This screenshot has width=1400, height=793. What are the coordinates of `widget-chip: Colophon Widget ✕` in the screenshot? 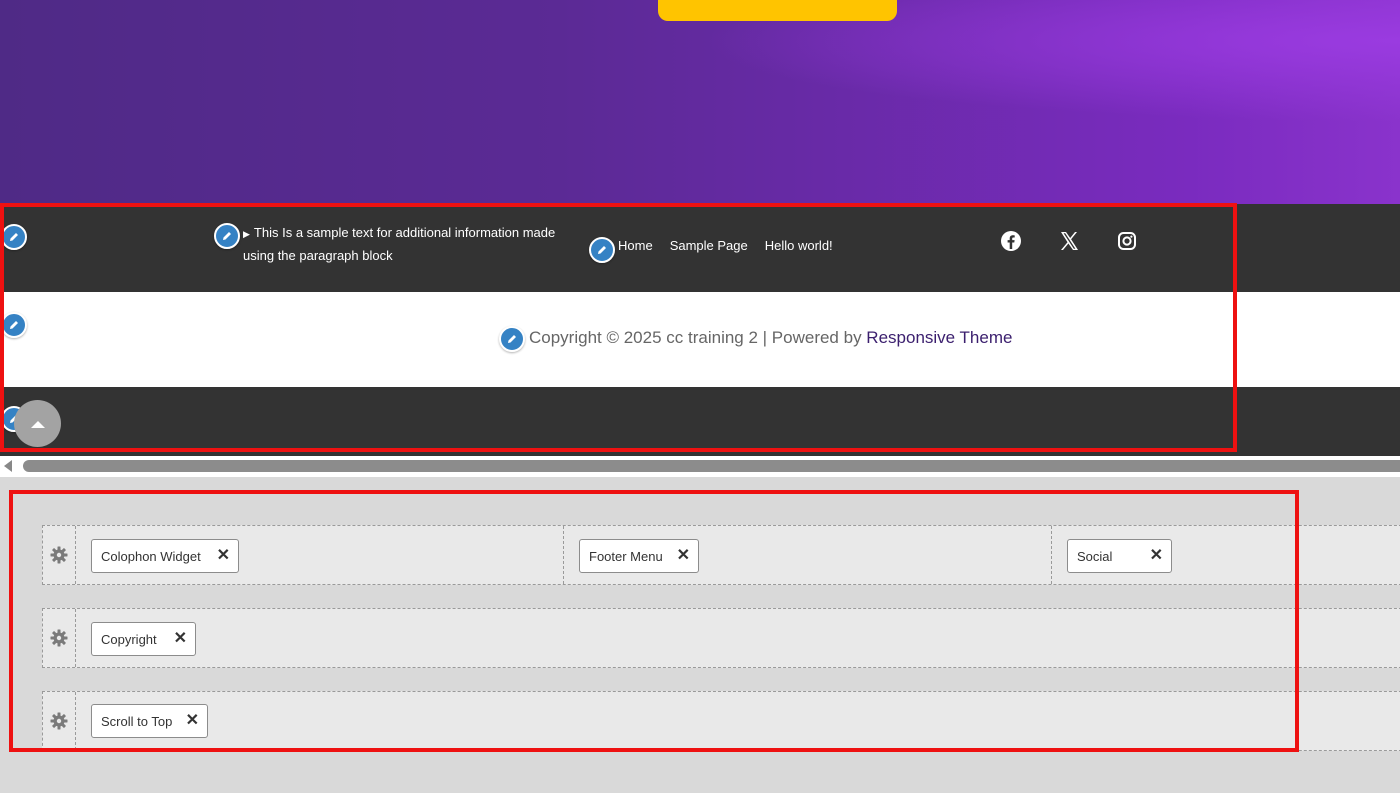 It's located at (165, 556).